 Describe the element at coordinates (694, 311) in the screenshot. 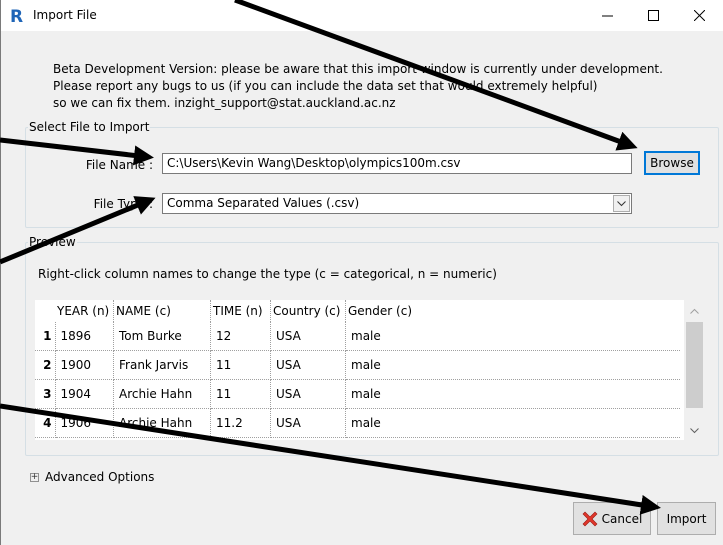

I see `chevron-up-icon` at that location.